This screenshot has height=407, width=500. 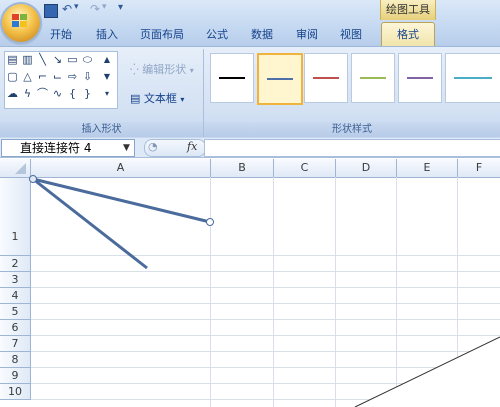 I want to click on freeform-shape-icon: ☁, so click(x=12, y=93).